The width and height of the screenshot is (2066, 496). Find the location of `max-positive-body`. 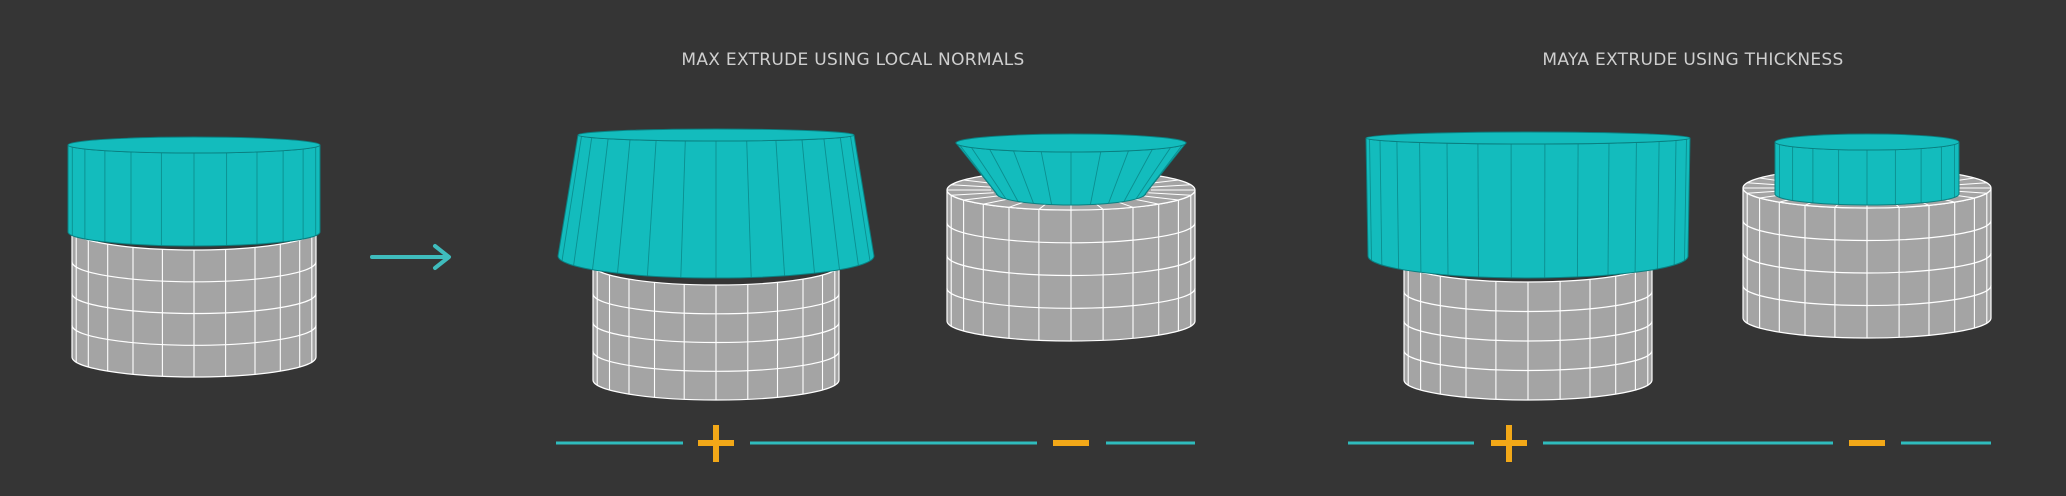

max-positive-body is located at coordinates (716, 332).